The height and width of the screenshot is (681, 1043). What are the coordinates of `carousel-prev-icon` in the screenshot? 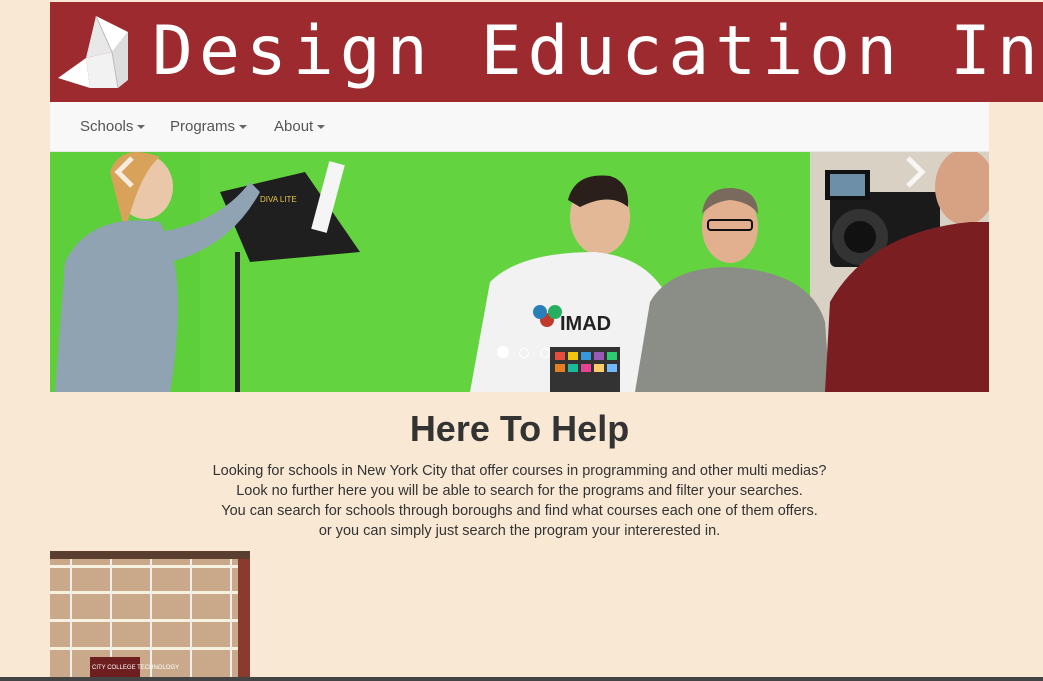 It's located at (125, 172).